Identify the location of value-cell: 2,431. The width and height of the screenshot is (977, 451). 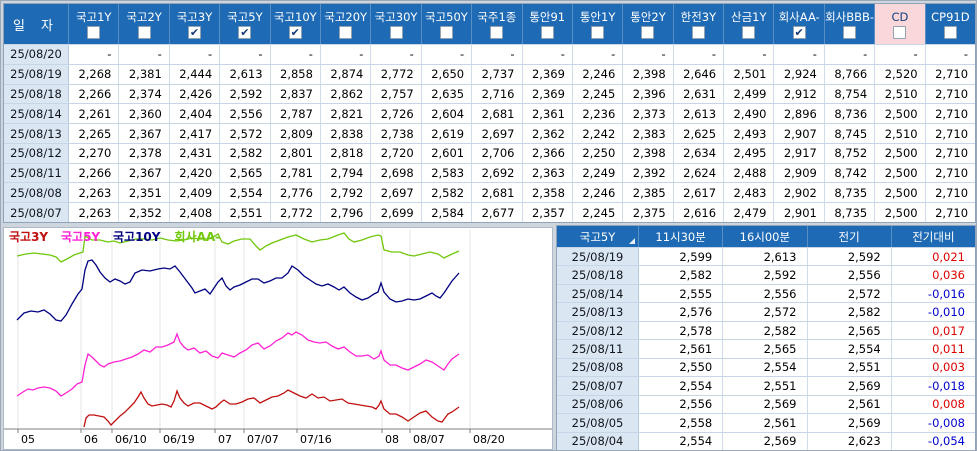
(195, 153).